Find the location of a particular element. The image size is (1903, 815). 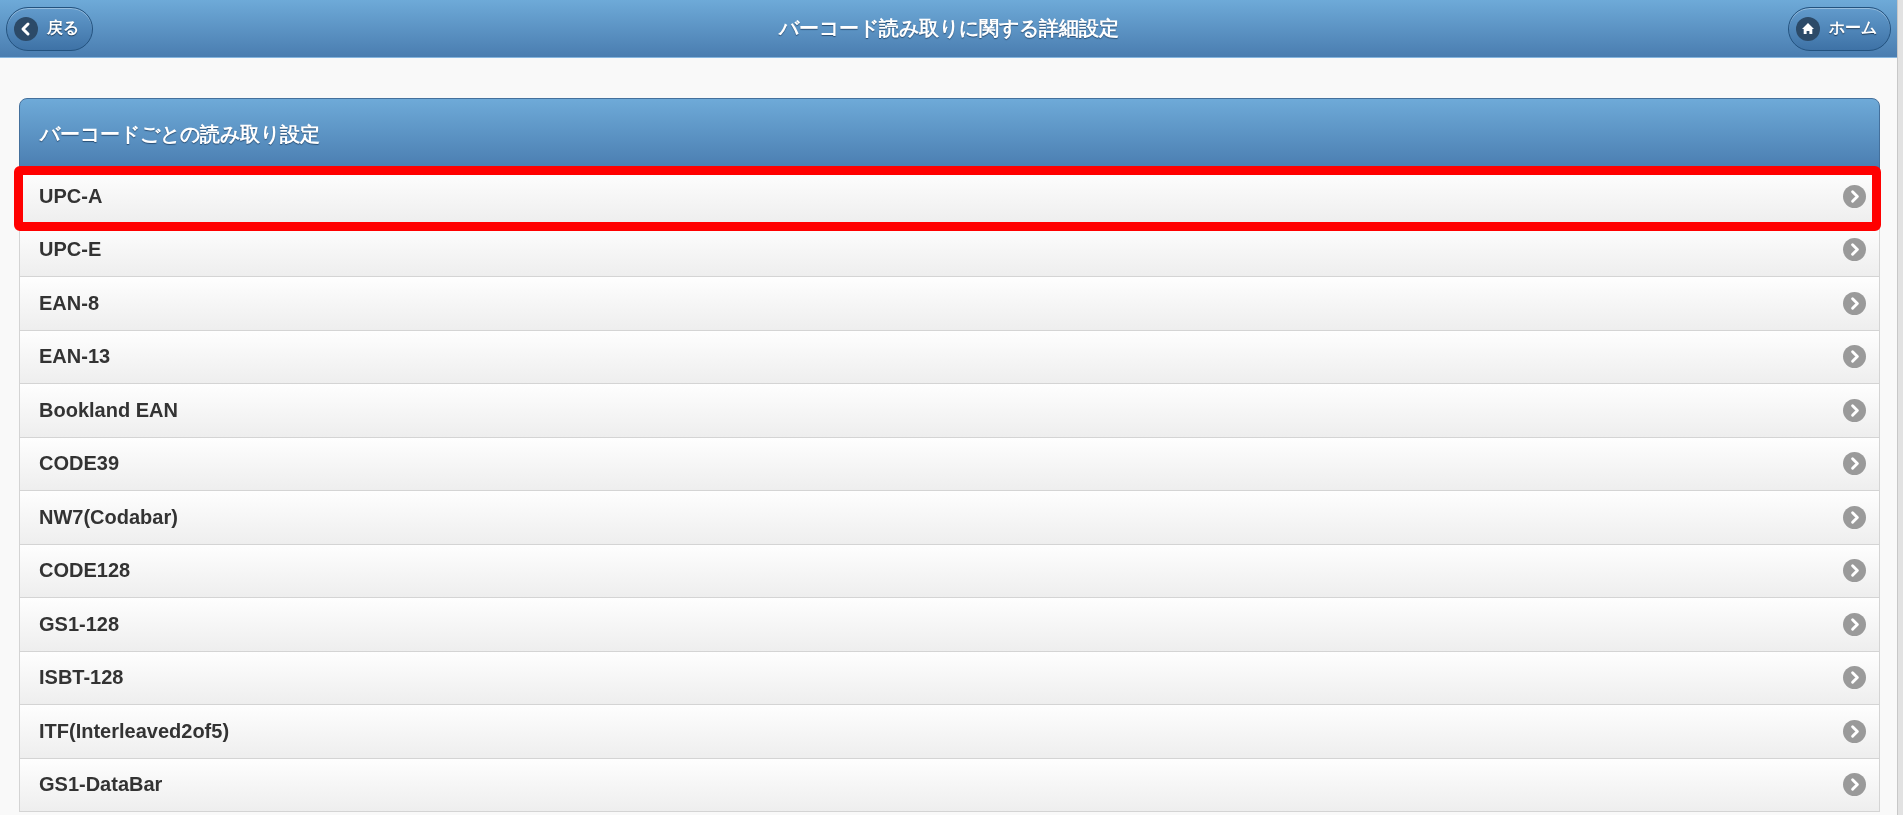

house-icon is located at coordinates (1808, 28).